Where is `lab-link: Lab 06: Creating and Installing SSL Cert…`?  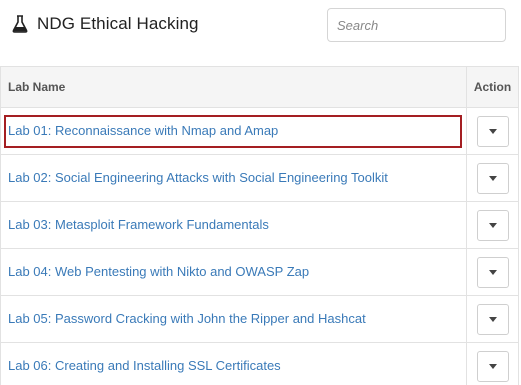 lab-link: Lab 06: Creating and Installing SSL Cert… is located at coordinates (144, 365).